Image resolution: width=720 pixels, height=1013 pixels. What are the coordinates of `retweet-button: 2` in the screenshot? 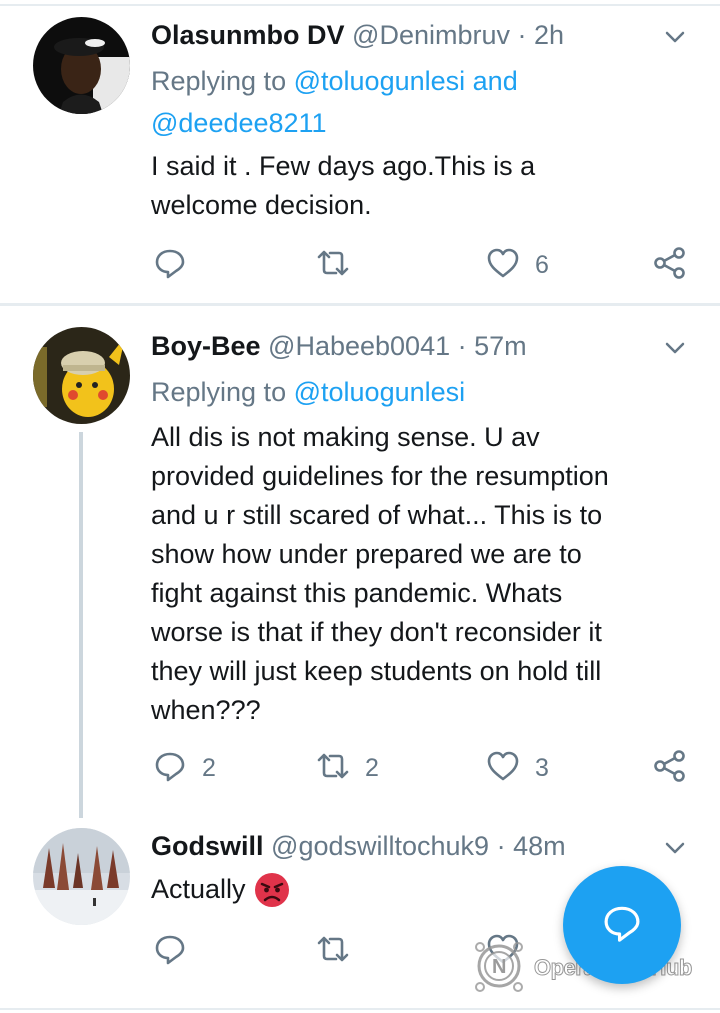 It's located at (347, 768).